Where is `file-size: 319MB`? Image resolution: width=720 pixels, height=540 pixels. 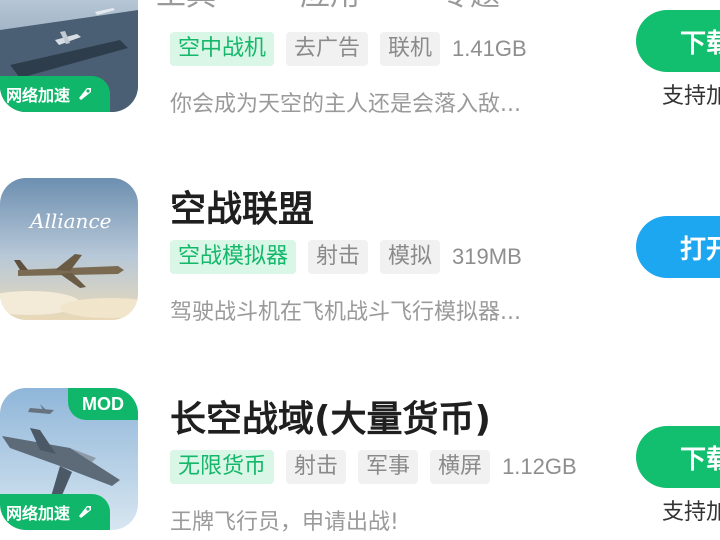 file-size: 319MB is located at coordinates (487, 256).